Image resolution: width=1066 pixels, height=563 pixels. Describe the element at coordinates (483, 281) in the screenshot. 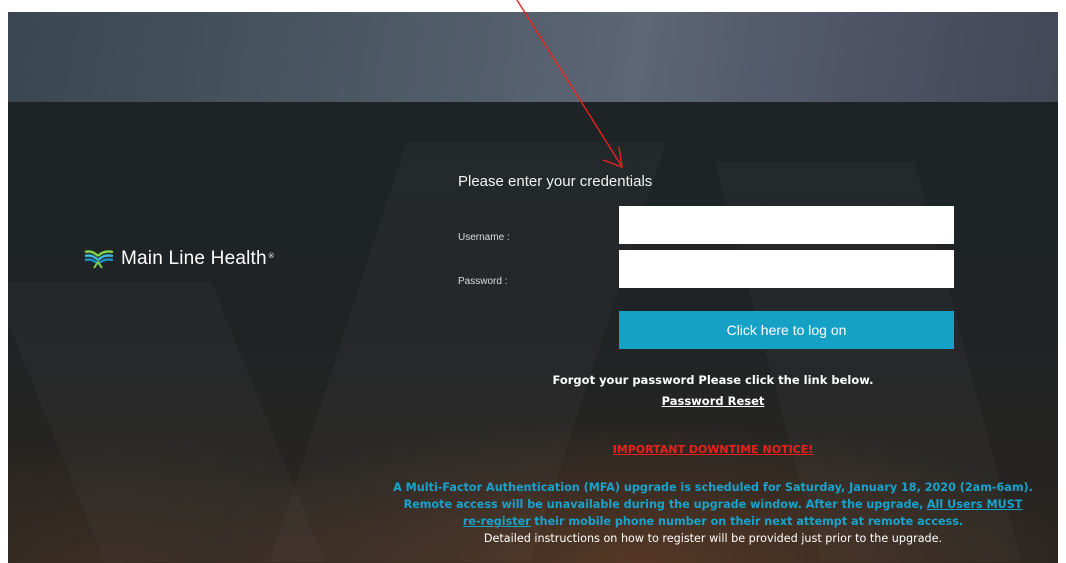

I see `password-label: Password :` at that location.